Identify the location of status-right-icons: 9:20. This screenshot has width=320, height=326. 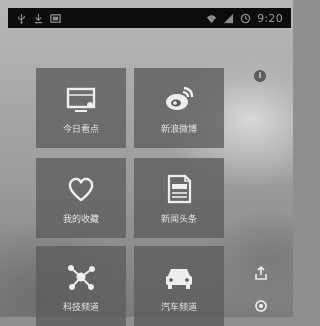
(244, 18).